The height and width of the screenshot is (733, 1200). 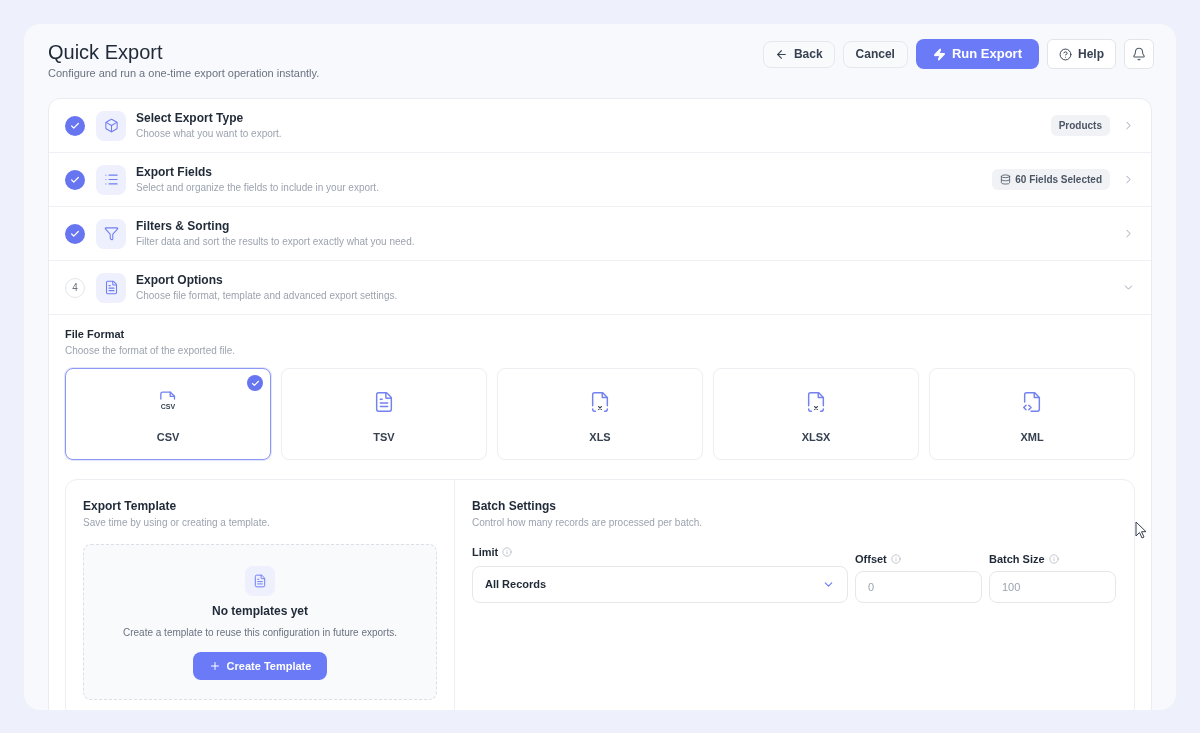 What do you see at coordinates (75, 287) in the screenshot?
I see `step-number: 4` at bounding box center [75, 287].